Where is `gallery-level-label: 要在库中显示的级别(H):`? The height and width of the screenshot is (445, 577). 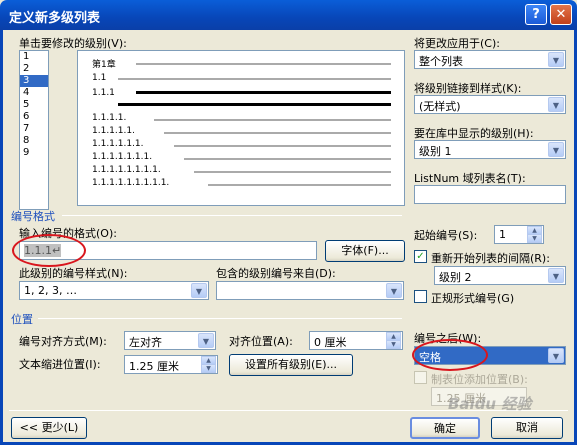
gallery-level-label: 要在库中显示的级别(H): is located at coordinates (474, 133).